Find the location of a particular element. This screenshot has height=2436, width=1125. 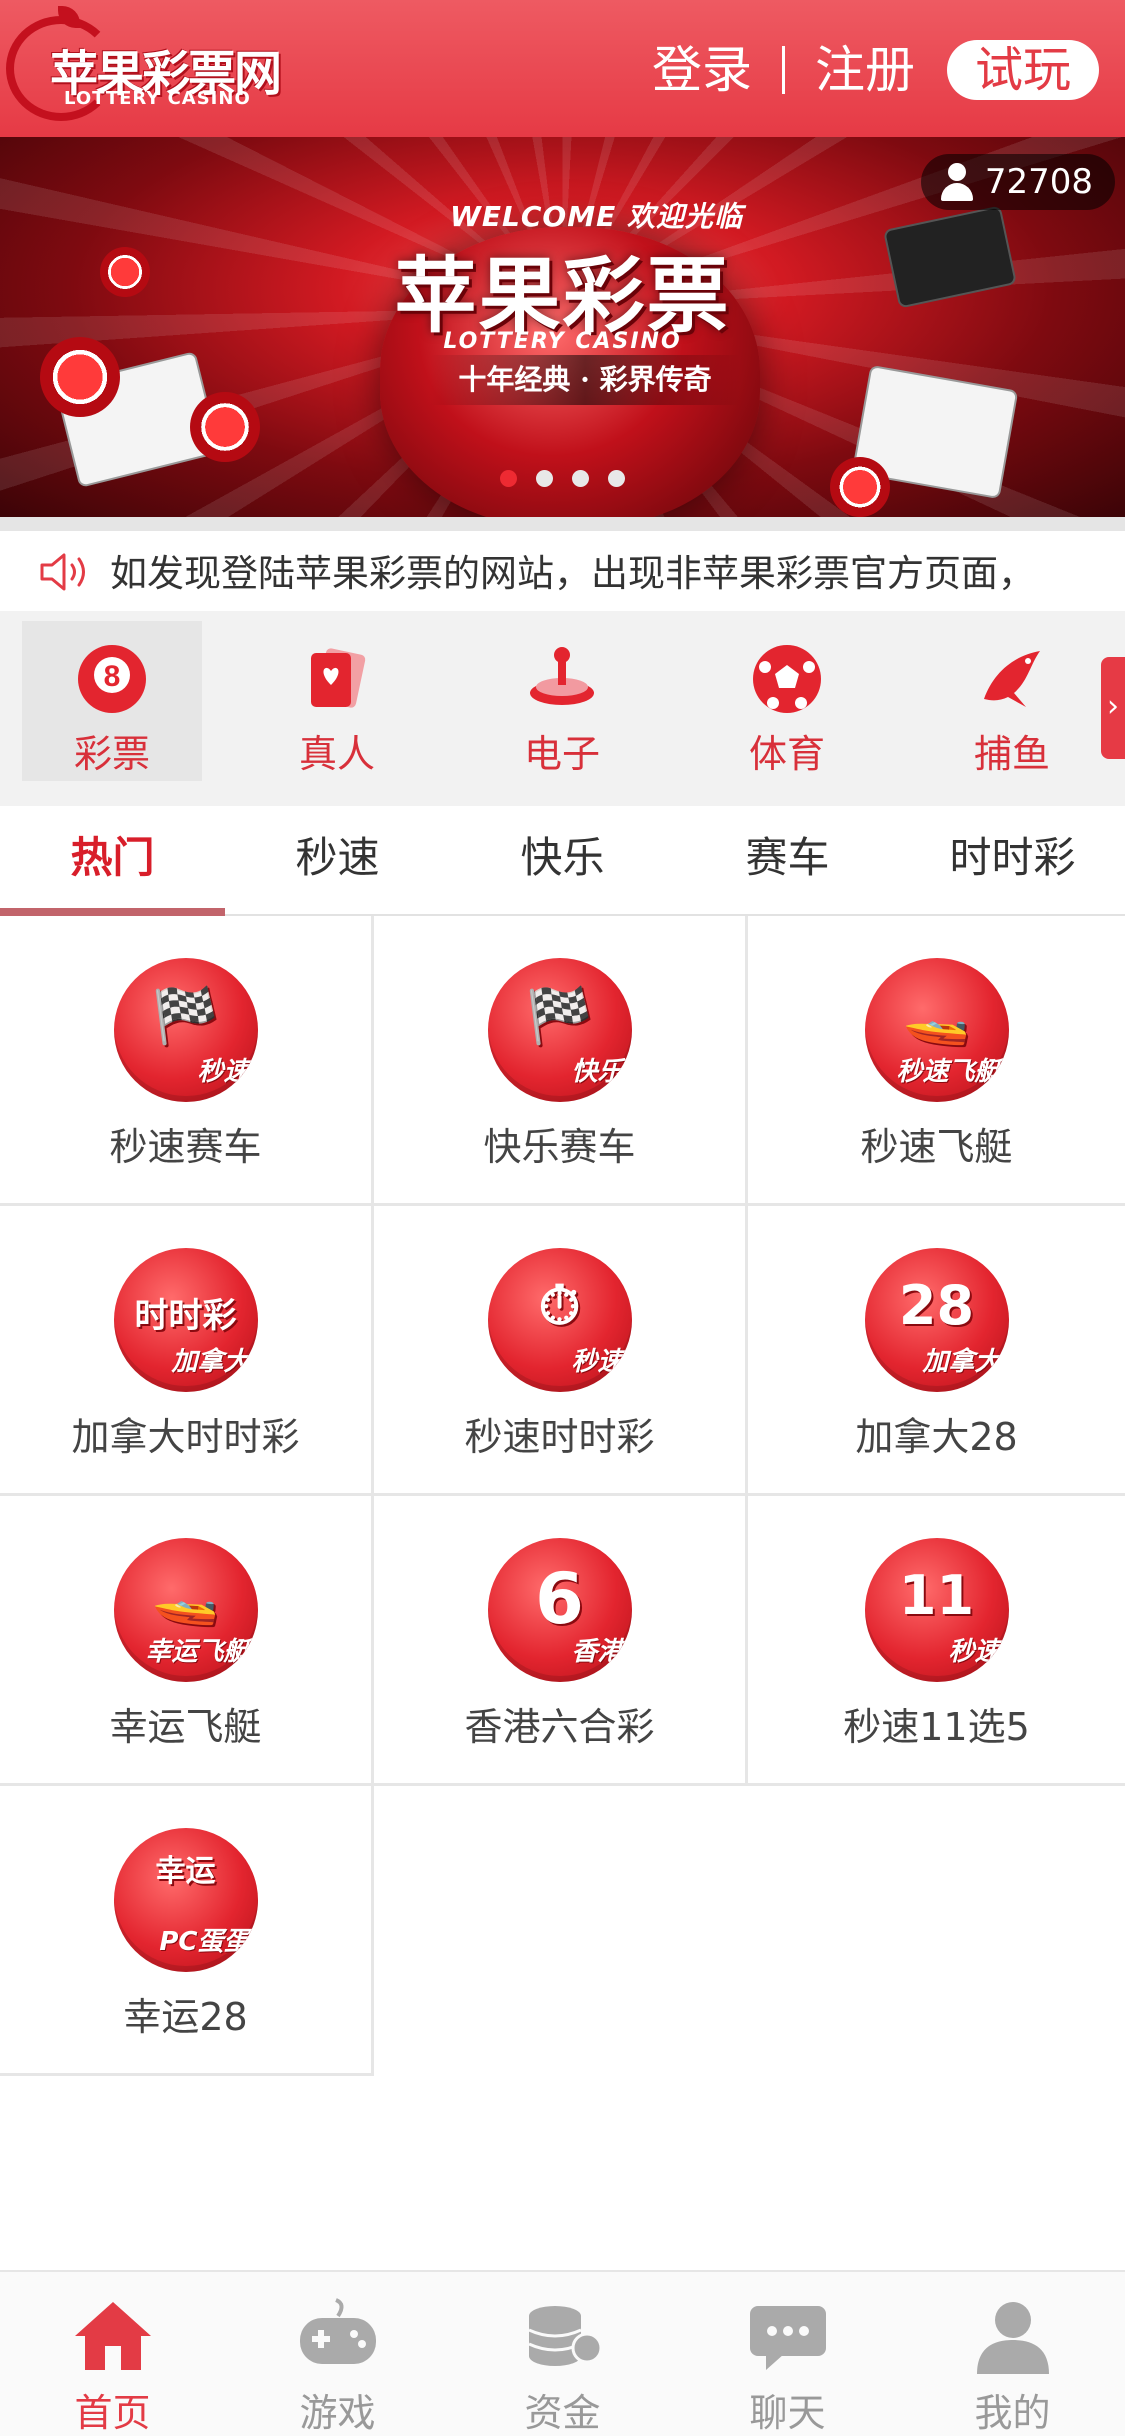

auth-actions: 登录 注册 试玩 is located at coordinates (875, 70).